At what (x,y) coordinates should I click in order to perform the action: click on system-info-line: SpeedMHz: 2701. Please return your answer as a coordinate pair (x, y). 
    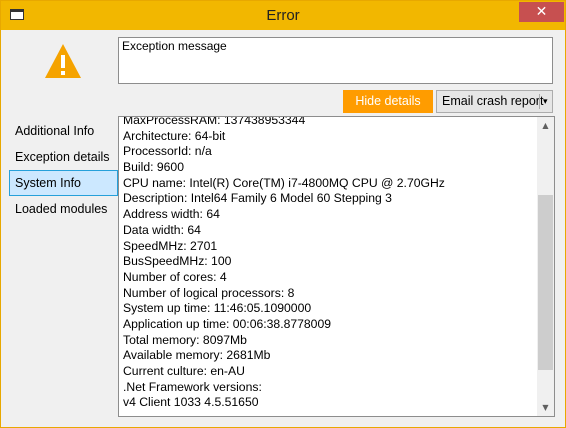
    Looking at the image, I should click on (170, 245).